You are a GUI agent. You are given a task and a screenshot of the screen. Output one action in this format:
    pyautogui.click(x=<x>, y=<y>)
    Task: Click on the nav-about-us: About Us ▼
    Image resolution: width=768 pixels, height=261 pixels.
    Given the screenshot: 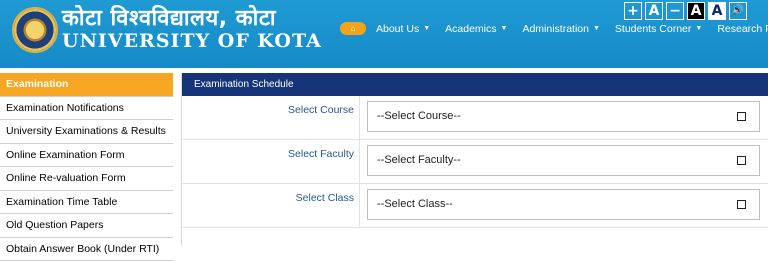 What is the action you would take?
    pyautogui.click(x=403, y=29)
    